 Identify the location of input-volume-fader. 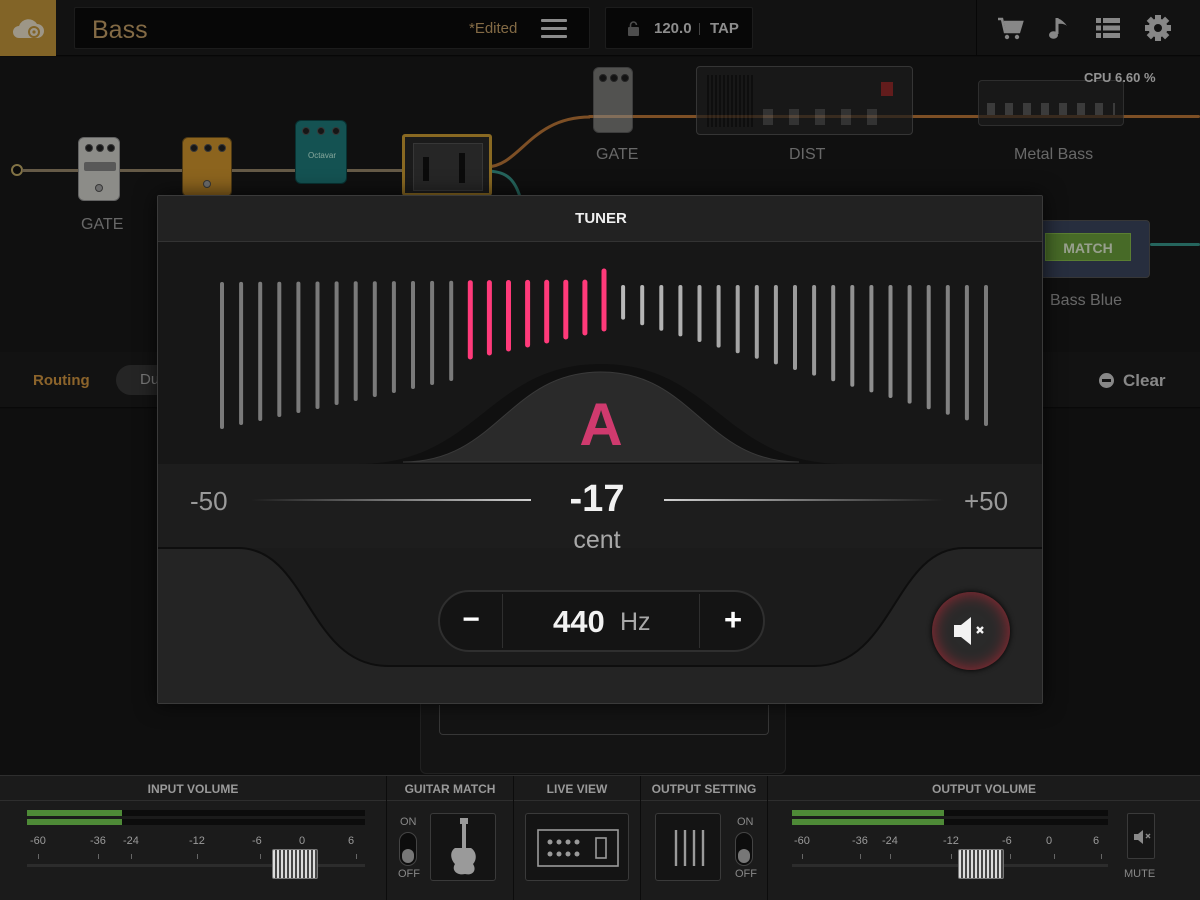
(295, 864).